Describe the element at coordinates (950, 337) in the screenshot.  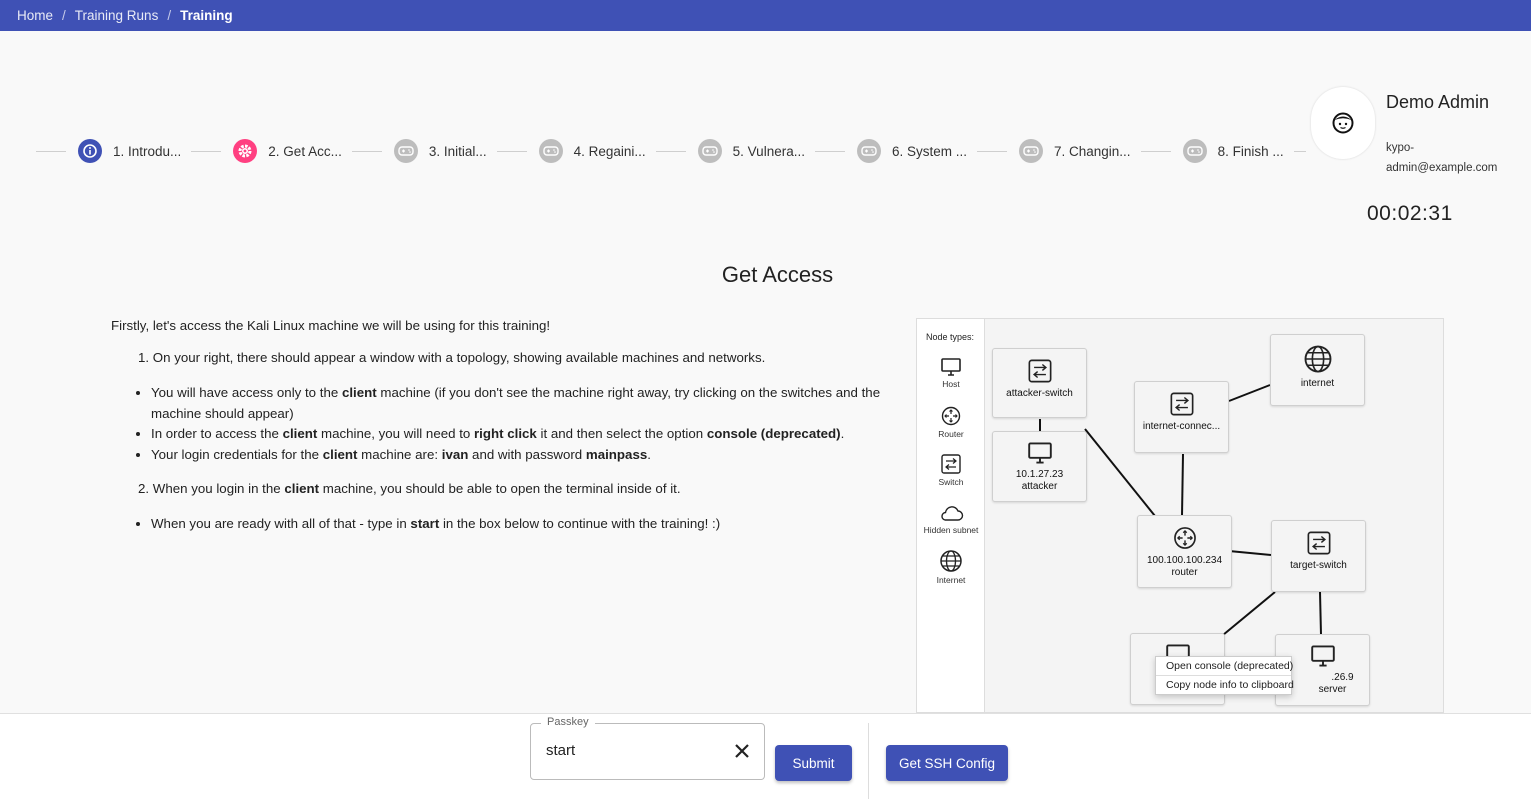
I see `legend-title: Node types:` at that location.